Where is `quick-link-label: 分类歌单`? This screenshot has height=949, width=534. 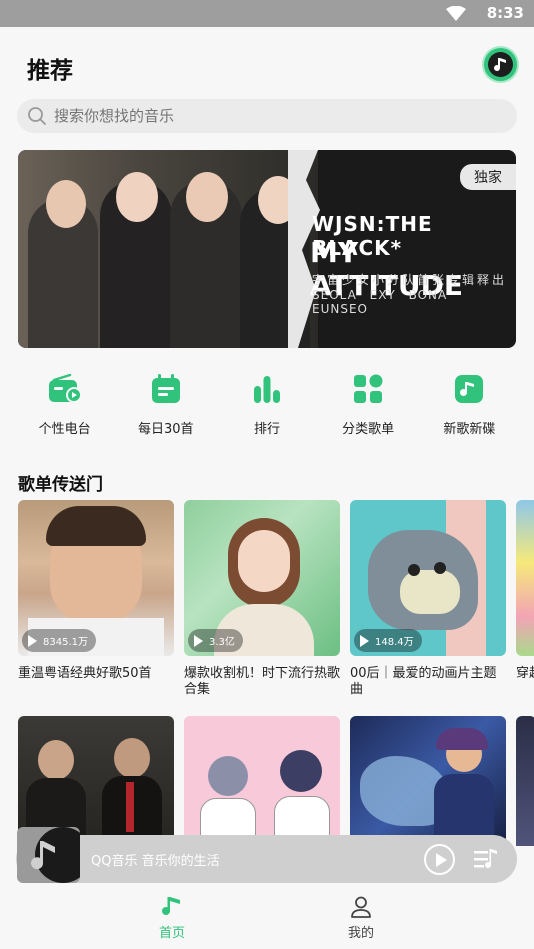 quick-link-label: 分类歌单 is located at coordinates (368, 429).